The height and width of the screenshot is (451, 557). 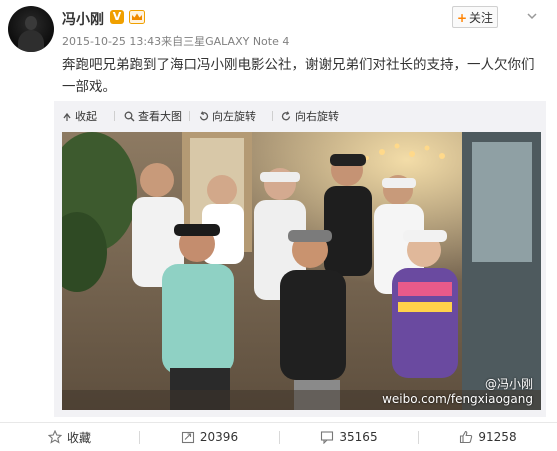 I want to click on post-source-device: 三星GALAXY Note 4, so click(x=236, y=41).